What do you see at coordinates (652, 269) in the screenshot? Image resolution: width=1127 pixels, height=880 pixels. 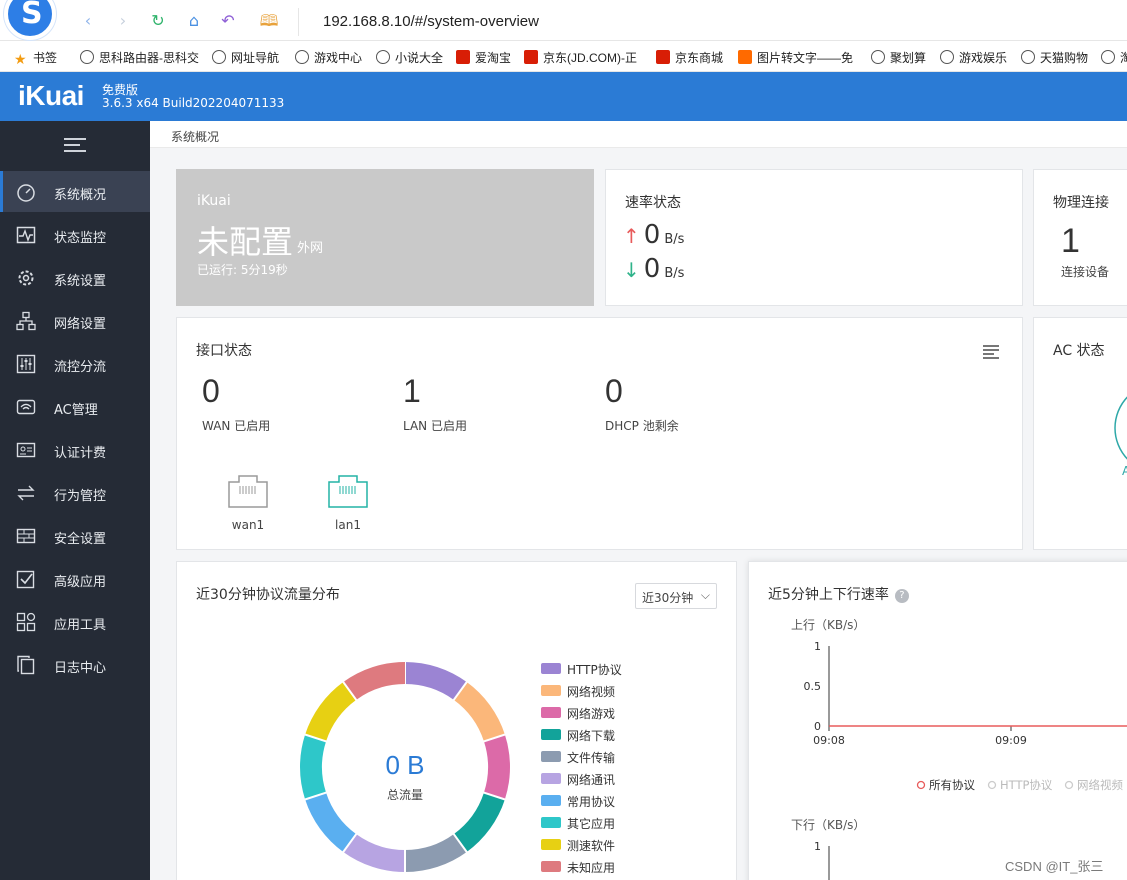 I see `download-rate-value: 0` at bounding box center [652, 269].